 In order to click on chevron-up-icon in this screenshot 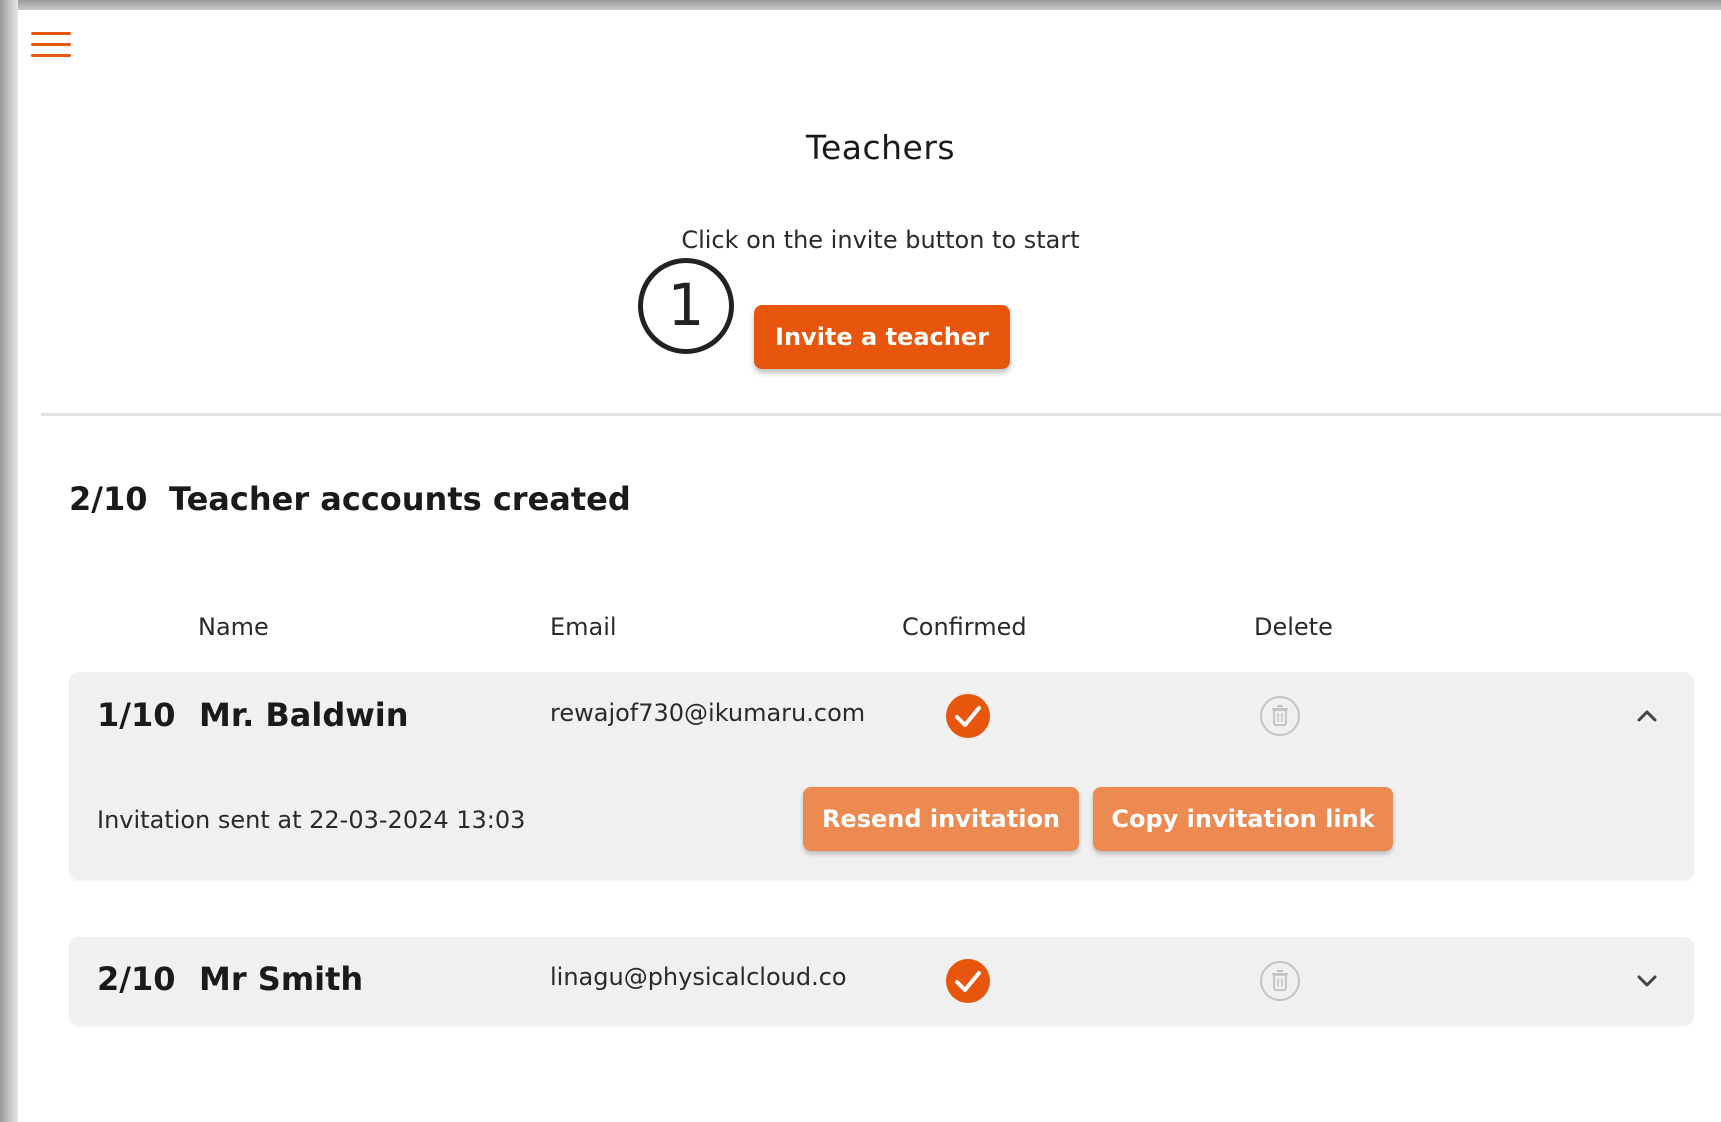, I will do `click(1647, 716)`.